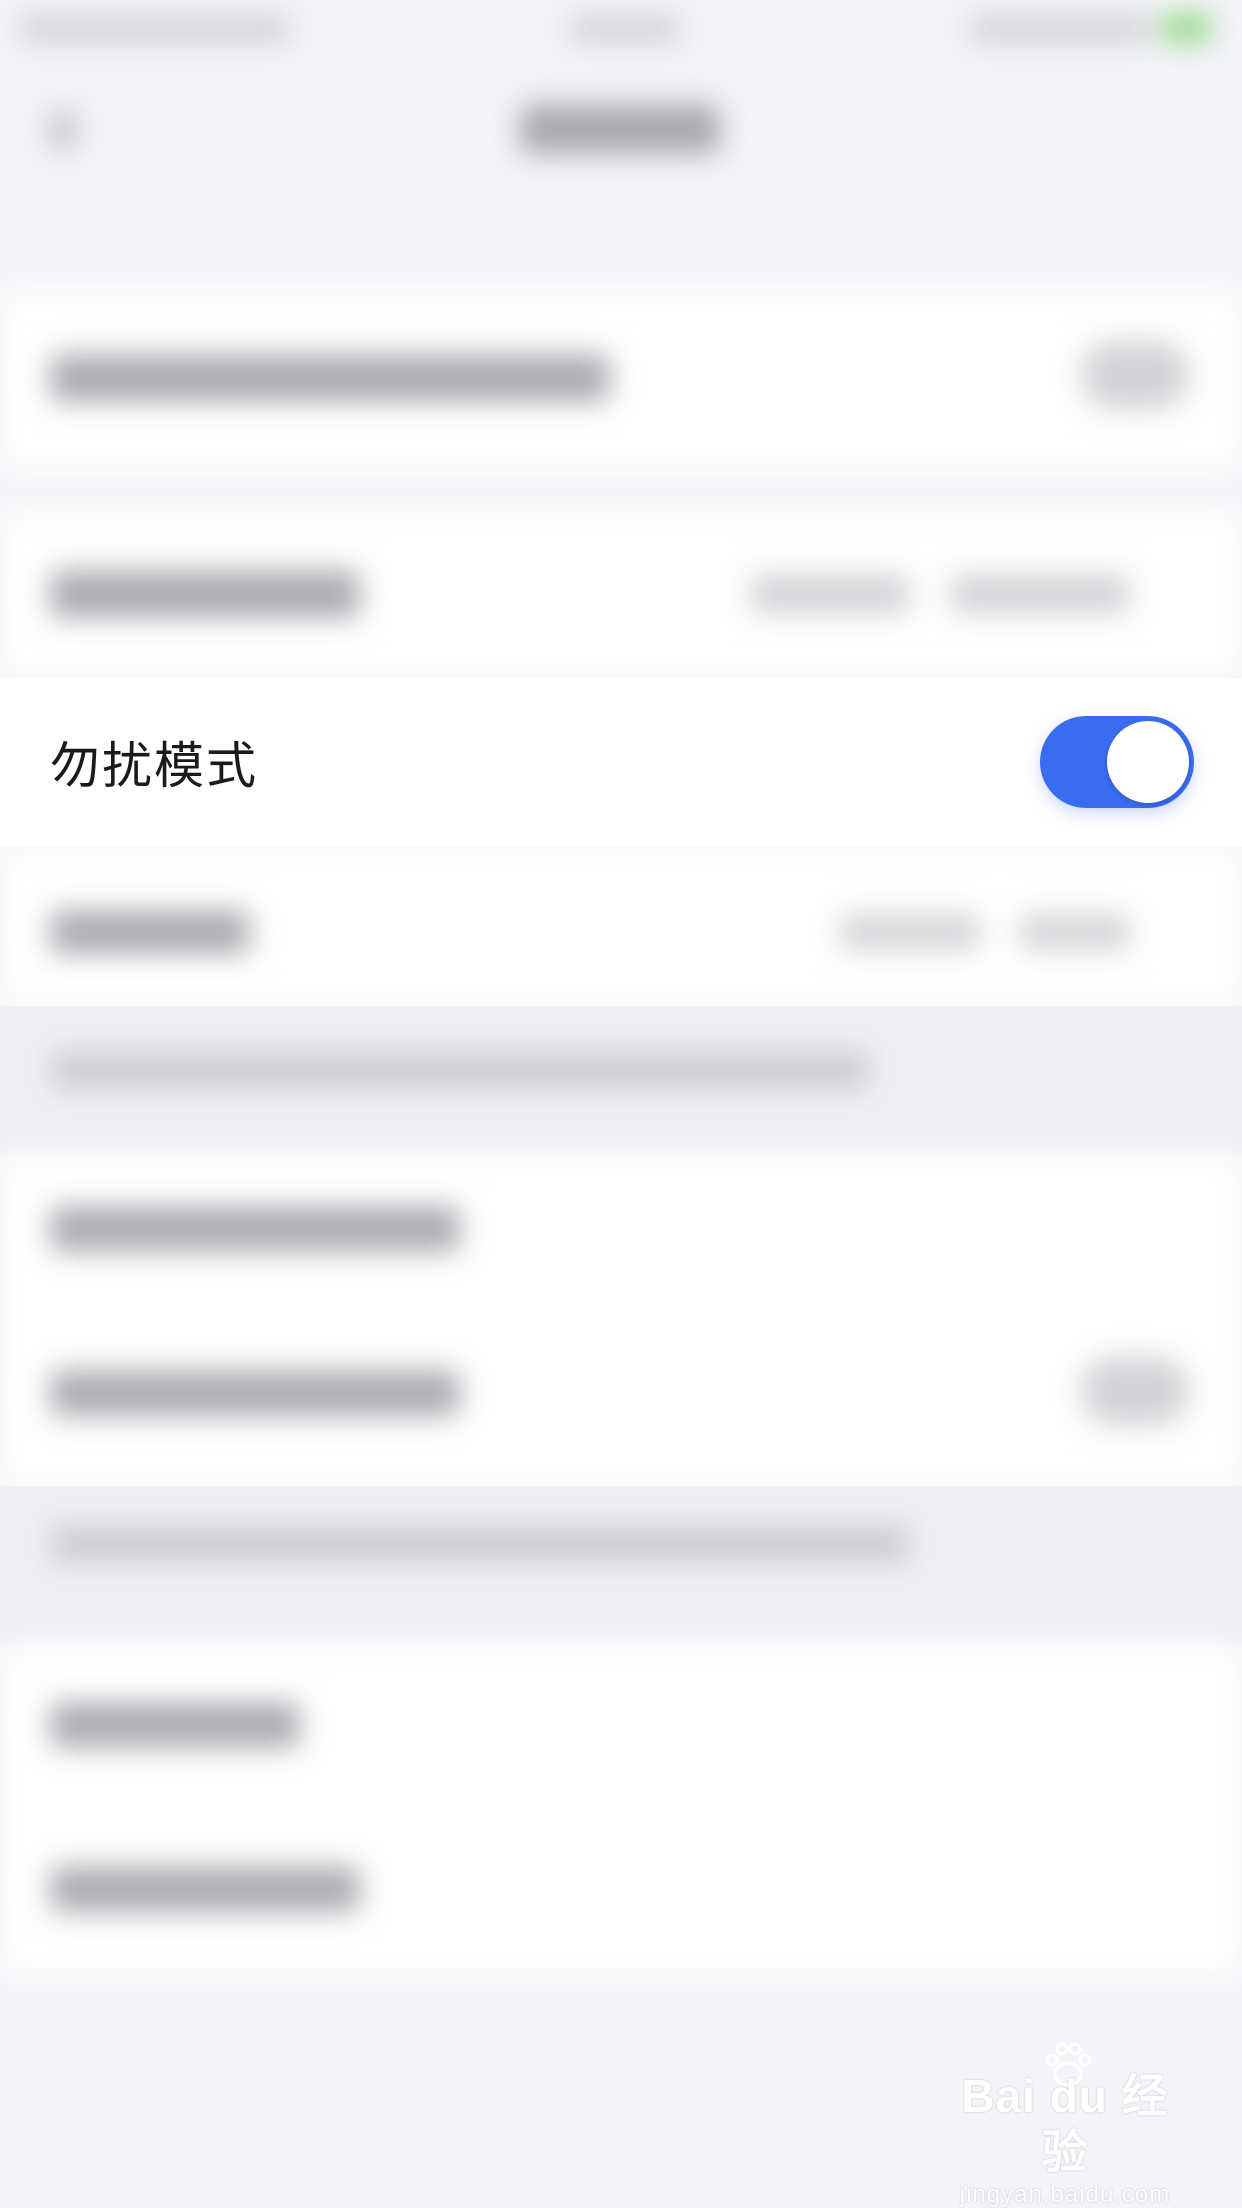 The height and width of the screenshot is (2208, 1242). I want to click on dnd-mode-label: 勿扰模式, so click(154, 766).